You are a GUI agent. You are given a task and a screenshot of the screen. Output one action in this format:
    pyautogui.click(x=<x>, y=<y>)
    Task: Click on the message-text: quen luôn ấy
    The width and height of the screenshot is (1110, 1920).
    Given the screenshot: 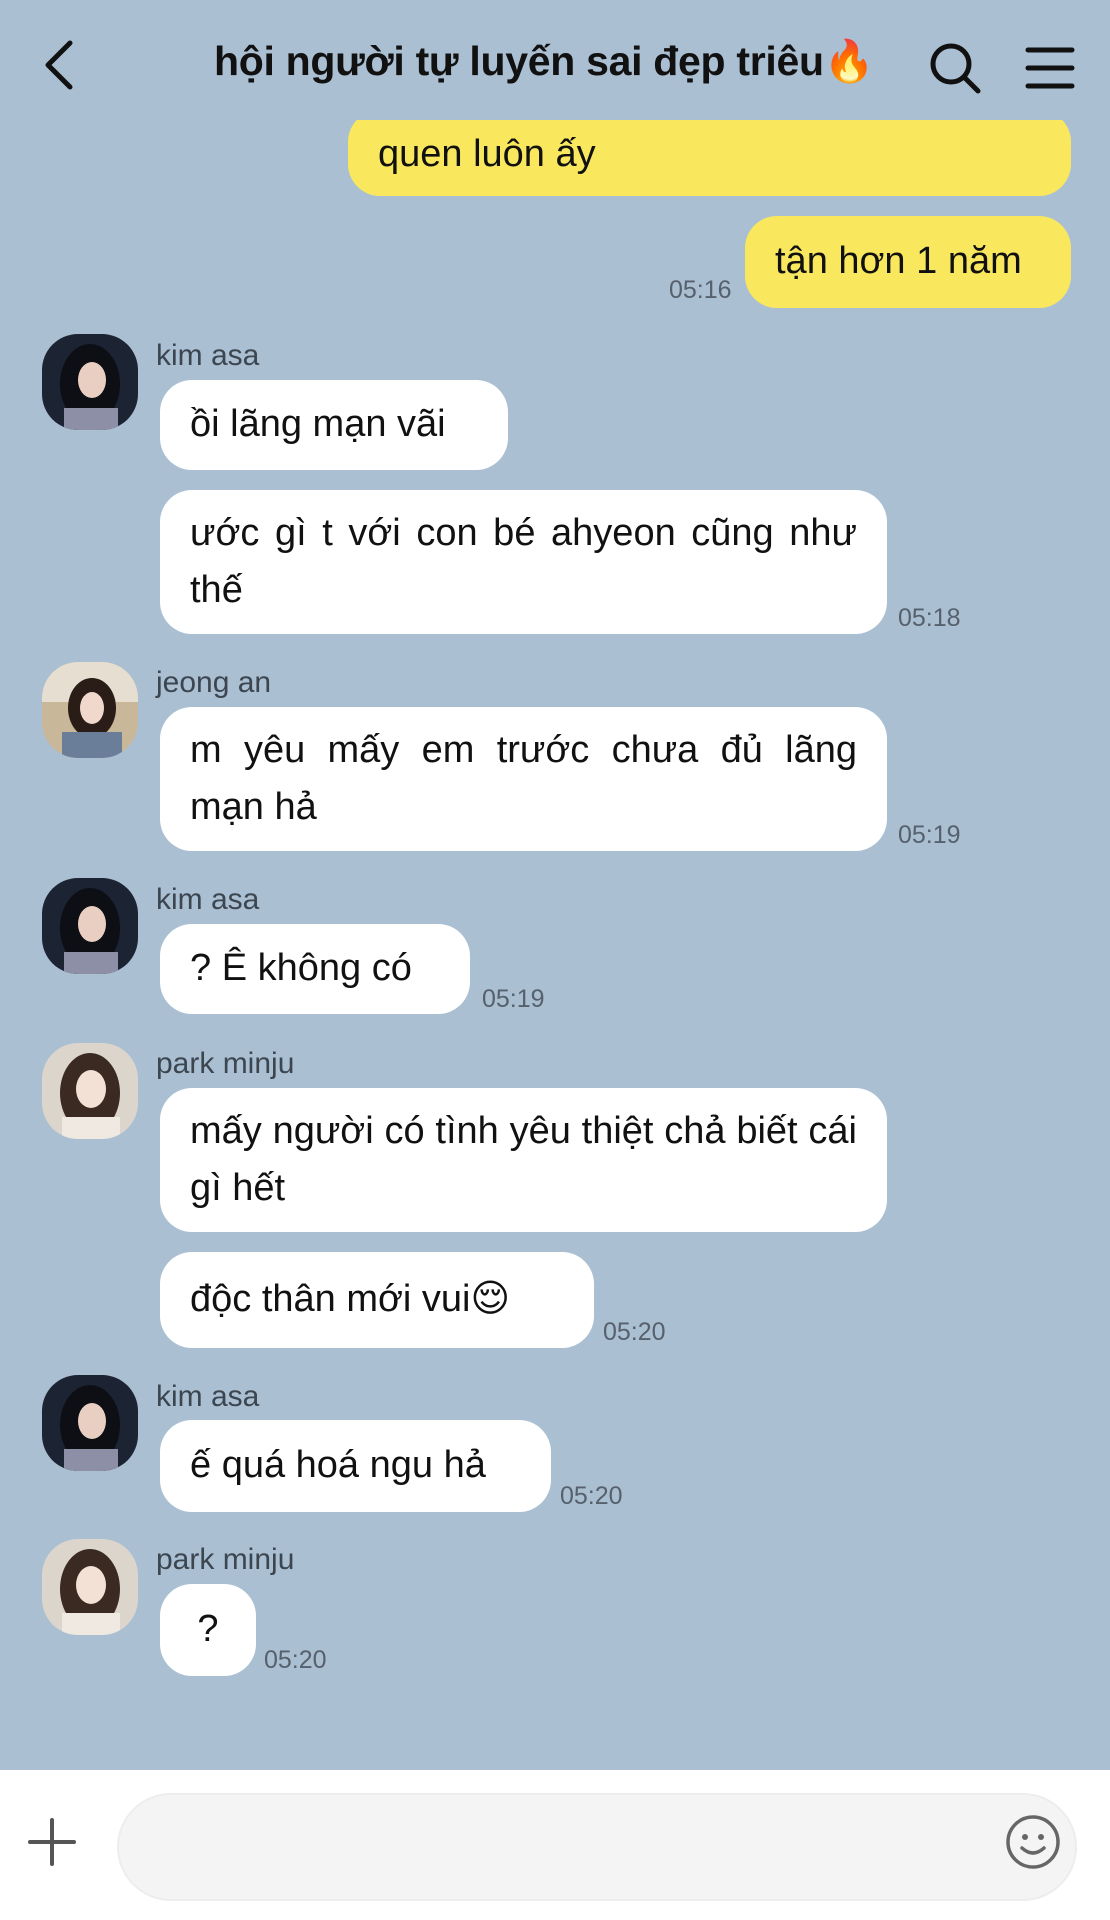 What is the action you would take?
    pyautogui.click(x=487, y=154)
    